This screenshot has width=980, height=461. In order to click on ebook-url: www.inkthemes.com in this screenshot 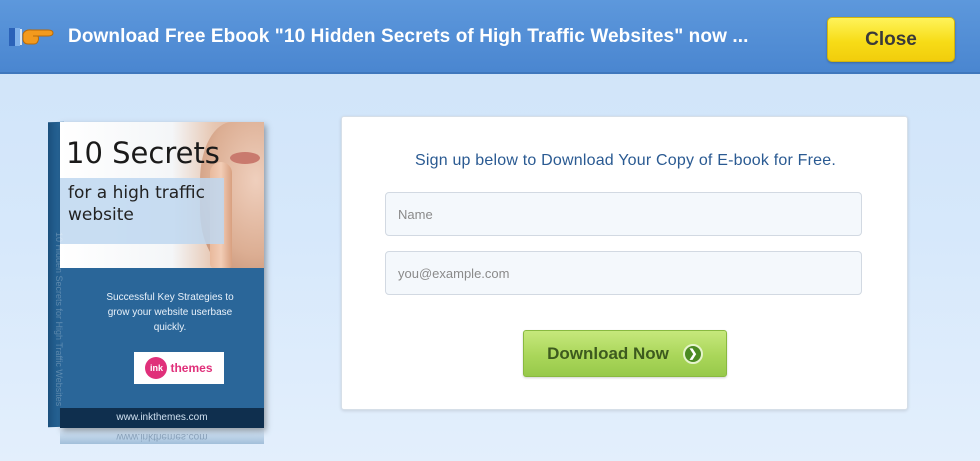, I will do `click(162, 418)`.